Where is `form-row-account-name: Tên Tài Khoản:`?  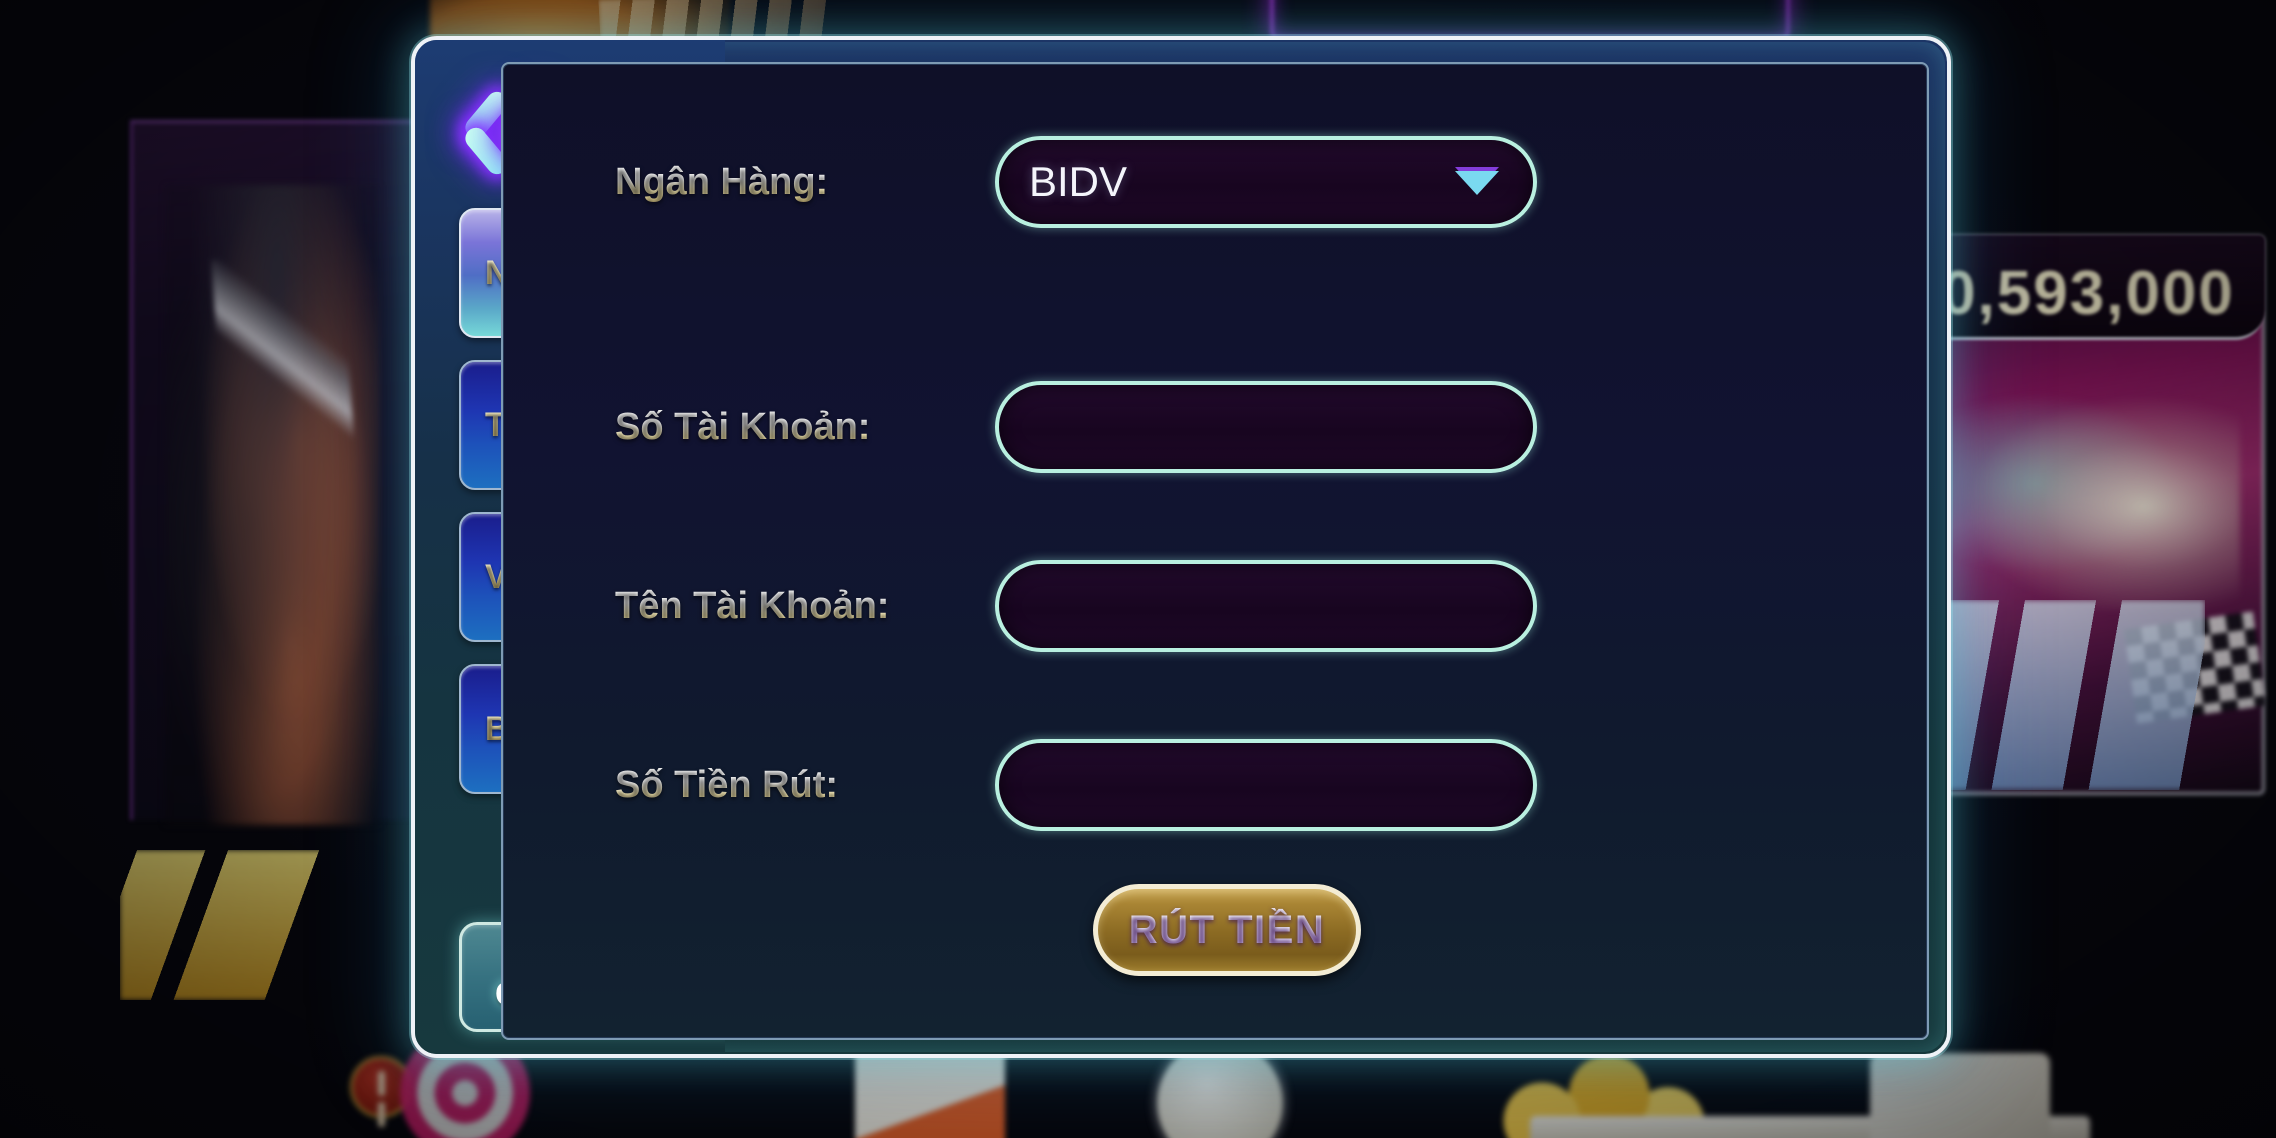
form-row-account-name: Tên Tài Khoản: is located at coordinates (1245, 606).